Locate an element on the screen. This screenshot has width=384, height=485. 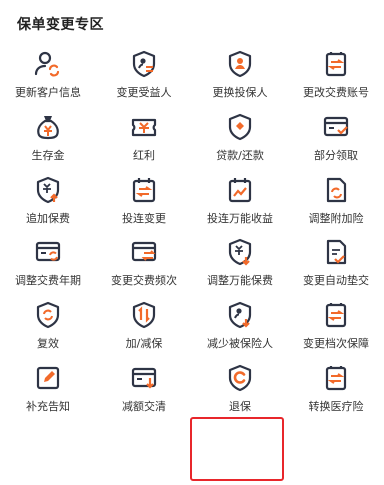
item-label: 转换医疗险 is located at coordinates (336, 406).